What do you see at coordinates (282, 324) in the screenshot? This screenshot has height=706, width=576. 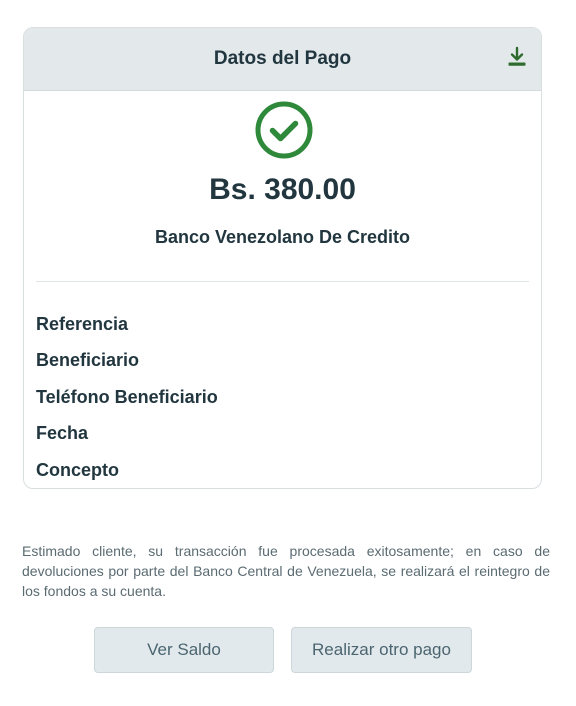 I see `detail-row-referencia: Referencia` at bounding box center [282, 324].